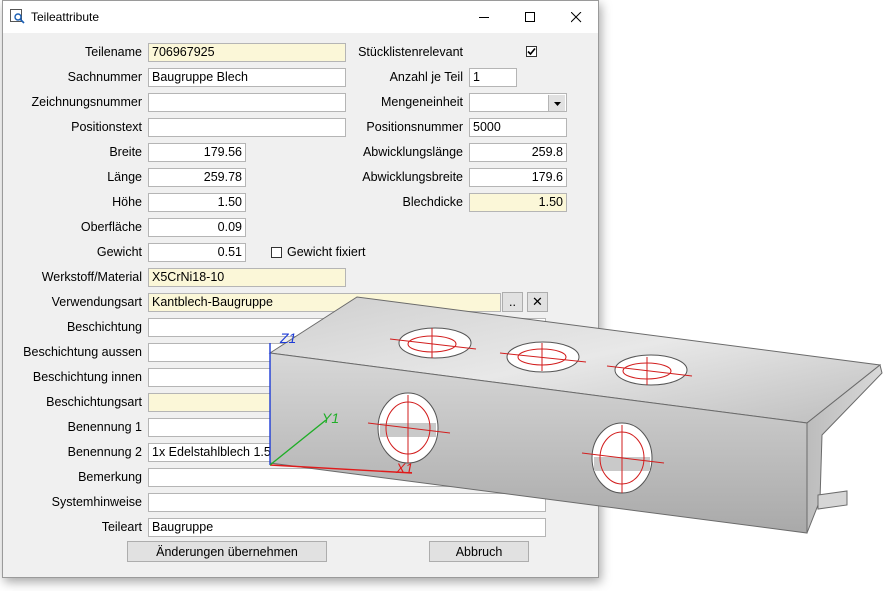 This screenshot has height=591, width=887. I want to click on gewicht-fixiert-label: Gewicht fixiert, so click(326, 252).